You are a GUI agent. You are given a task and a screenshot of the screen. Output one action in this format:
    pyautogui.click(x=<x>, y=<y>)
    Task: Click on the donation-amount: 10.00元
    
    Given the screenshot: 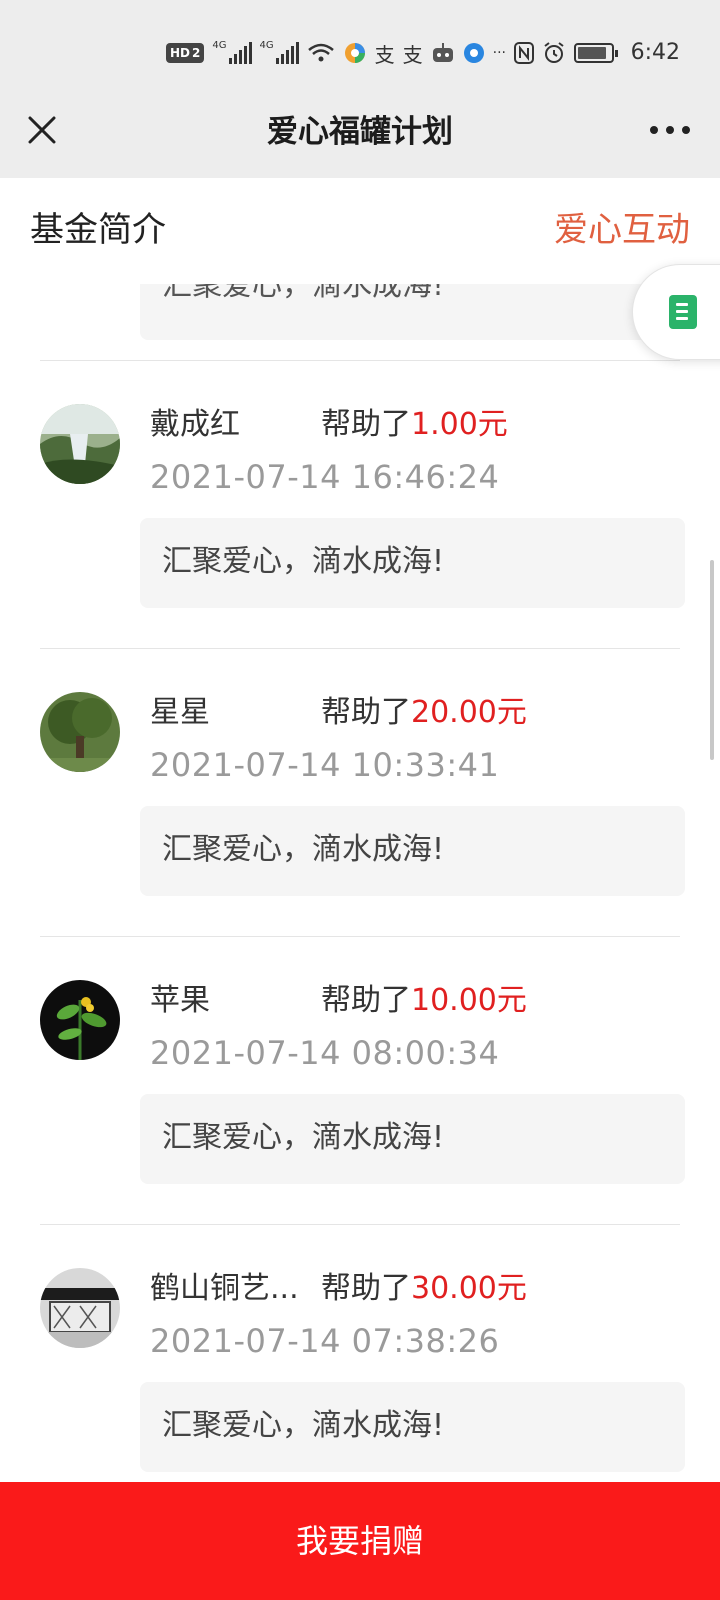 What is the action you would take?
    pyautogui.click(x=469, y=1000)
    